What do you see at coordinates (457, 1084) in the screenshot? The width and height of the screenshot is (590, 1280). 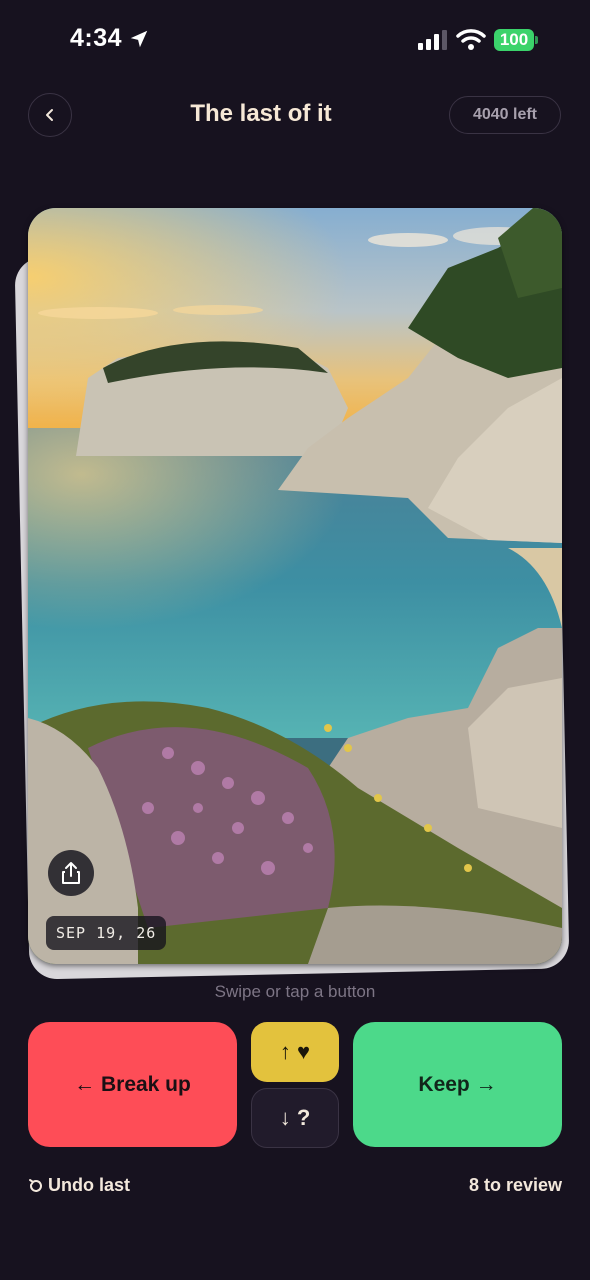 I see `keep-button: Keep →` at bounding box center [457, 1084].